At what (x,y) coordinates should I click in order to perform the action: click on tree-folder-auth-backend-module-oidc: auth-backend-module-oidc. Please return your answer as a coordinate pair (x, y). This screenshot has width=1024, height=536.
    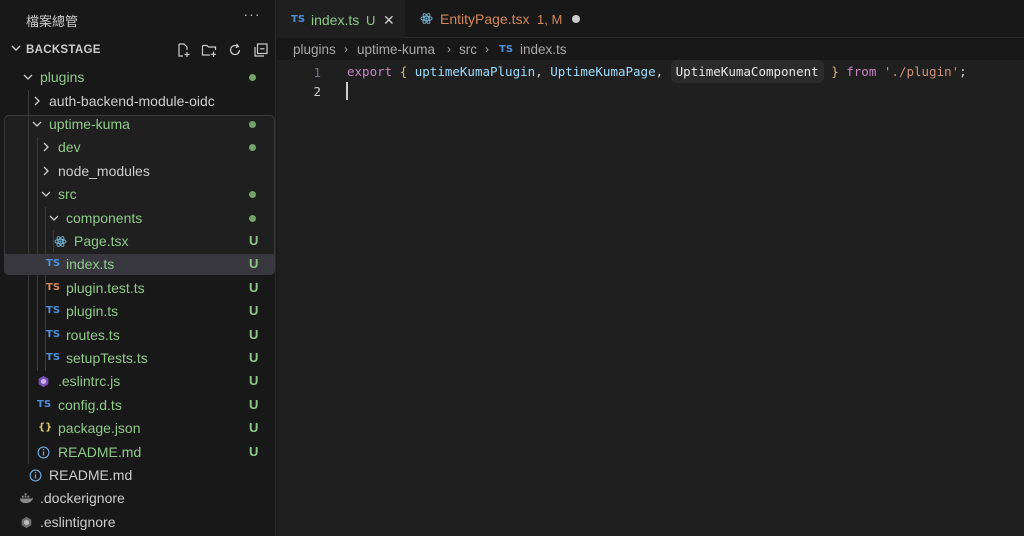
    Looking at the image, I should click on (137, 101).